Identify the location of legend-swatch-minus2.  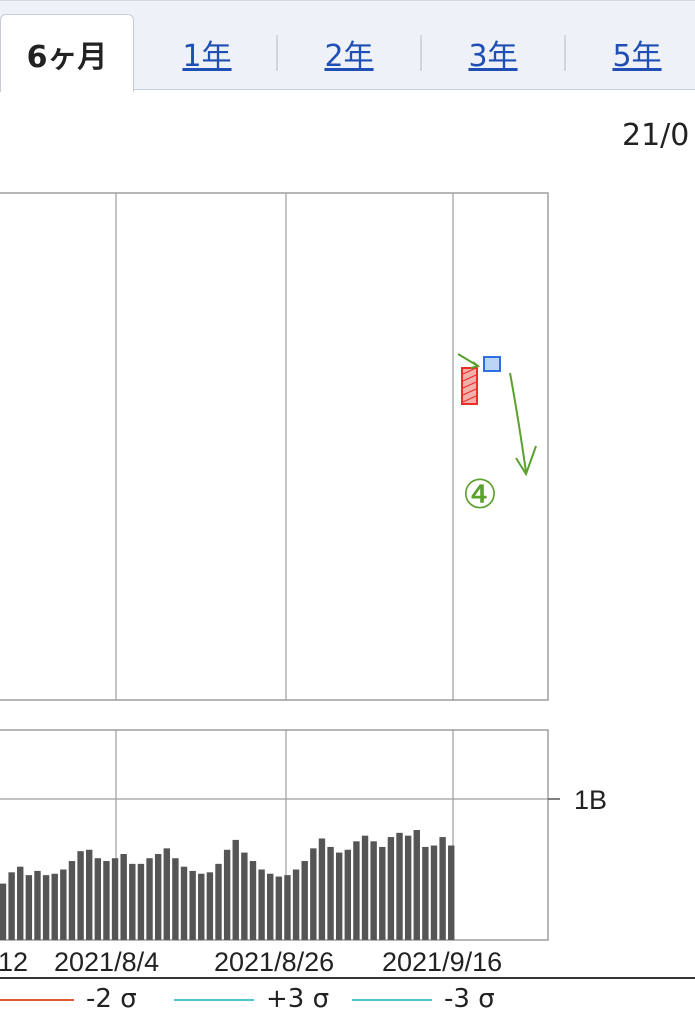
(37, 1000).